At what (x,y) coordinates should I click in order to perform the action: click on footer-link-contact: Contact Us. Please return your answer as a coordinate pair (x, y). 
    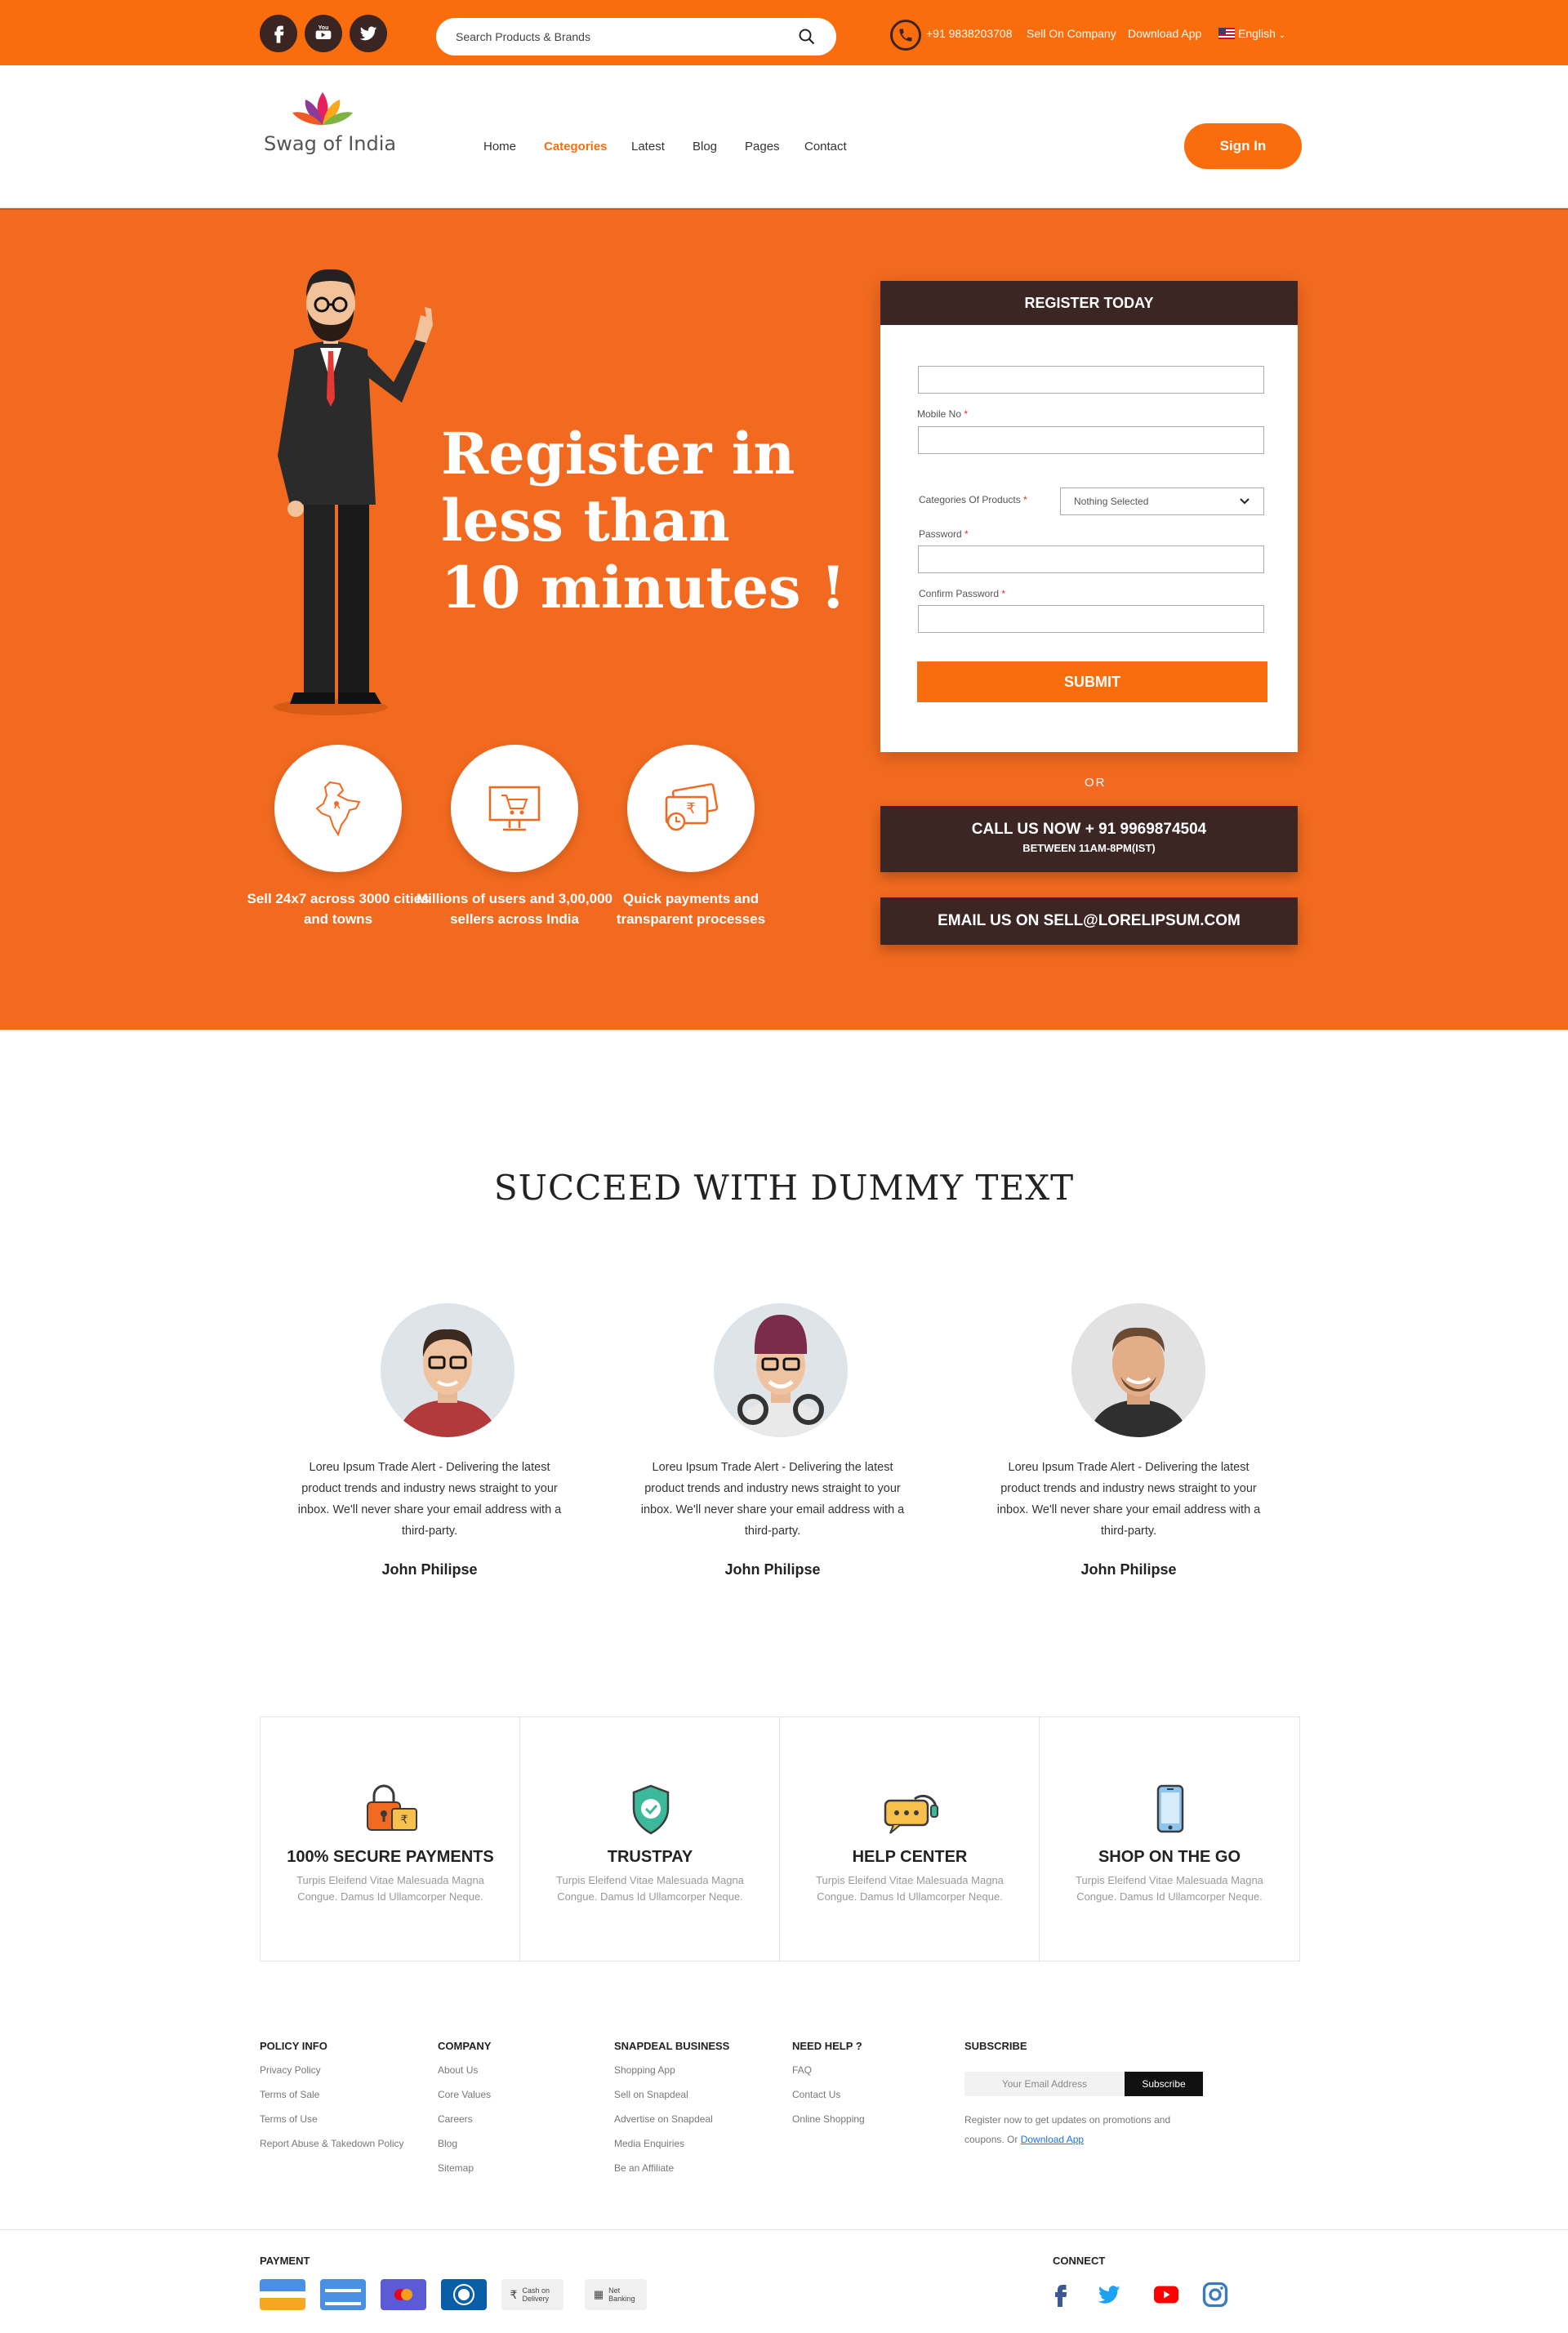
    Looking at the image, I should click on (816, 2094).